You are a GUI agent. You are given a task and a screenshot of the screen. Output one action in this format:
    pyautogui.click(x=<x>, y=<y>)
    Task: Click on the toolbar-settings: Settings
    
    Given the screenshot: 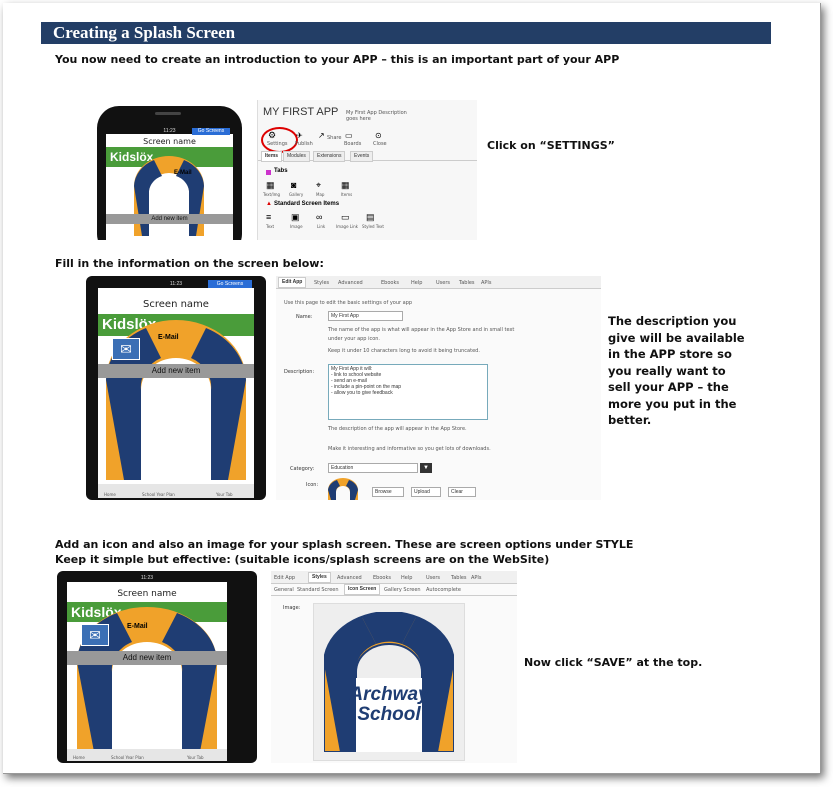 What is the action you would take?
    pyautogui.click(x=277, y=144)
    